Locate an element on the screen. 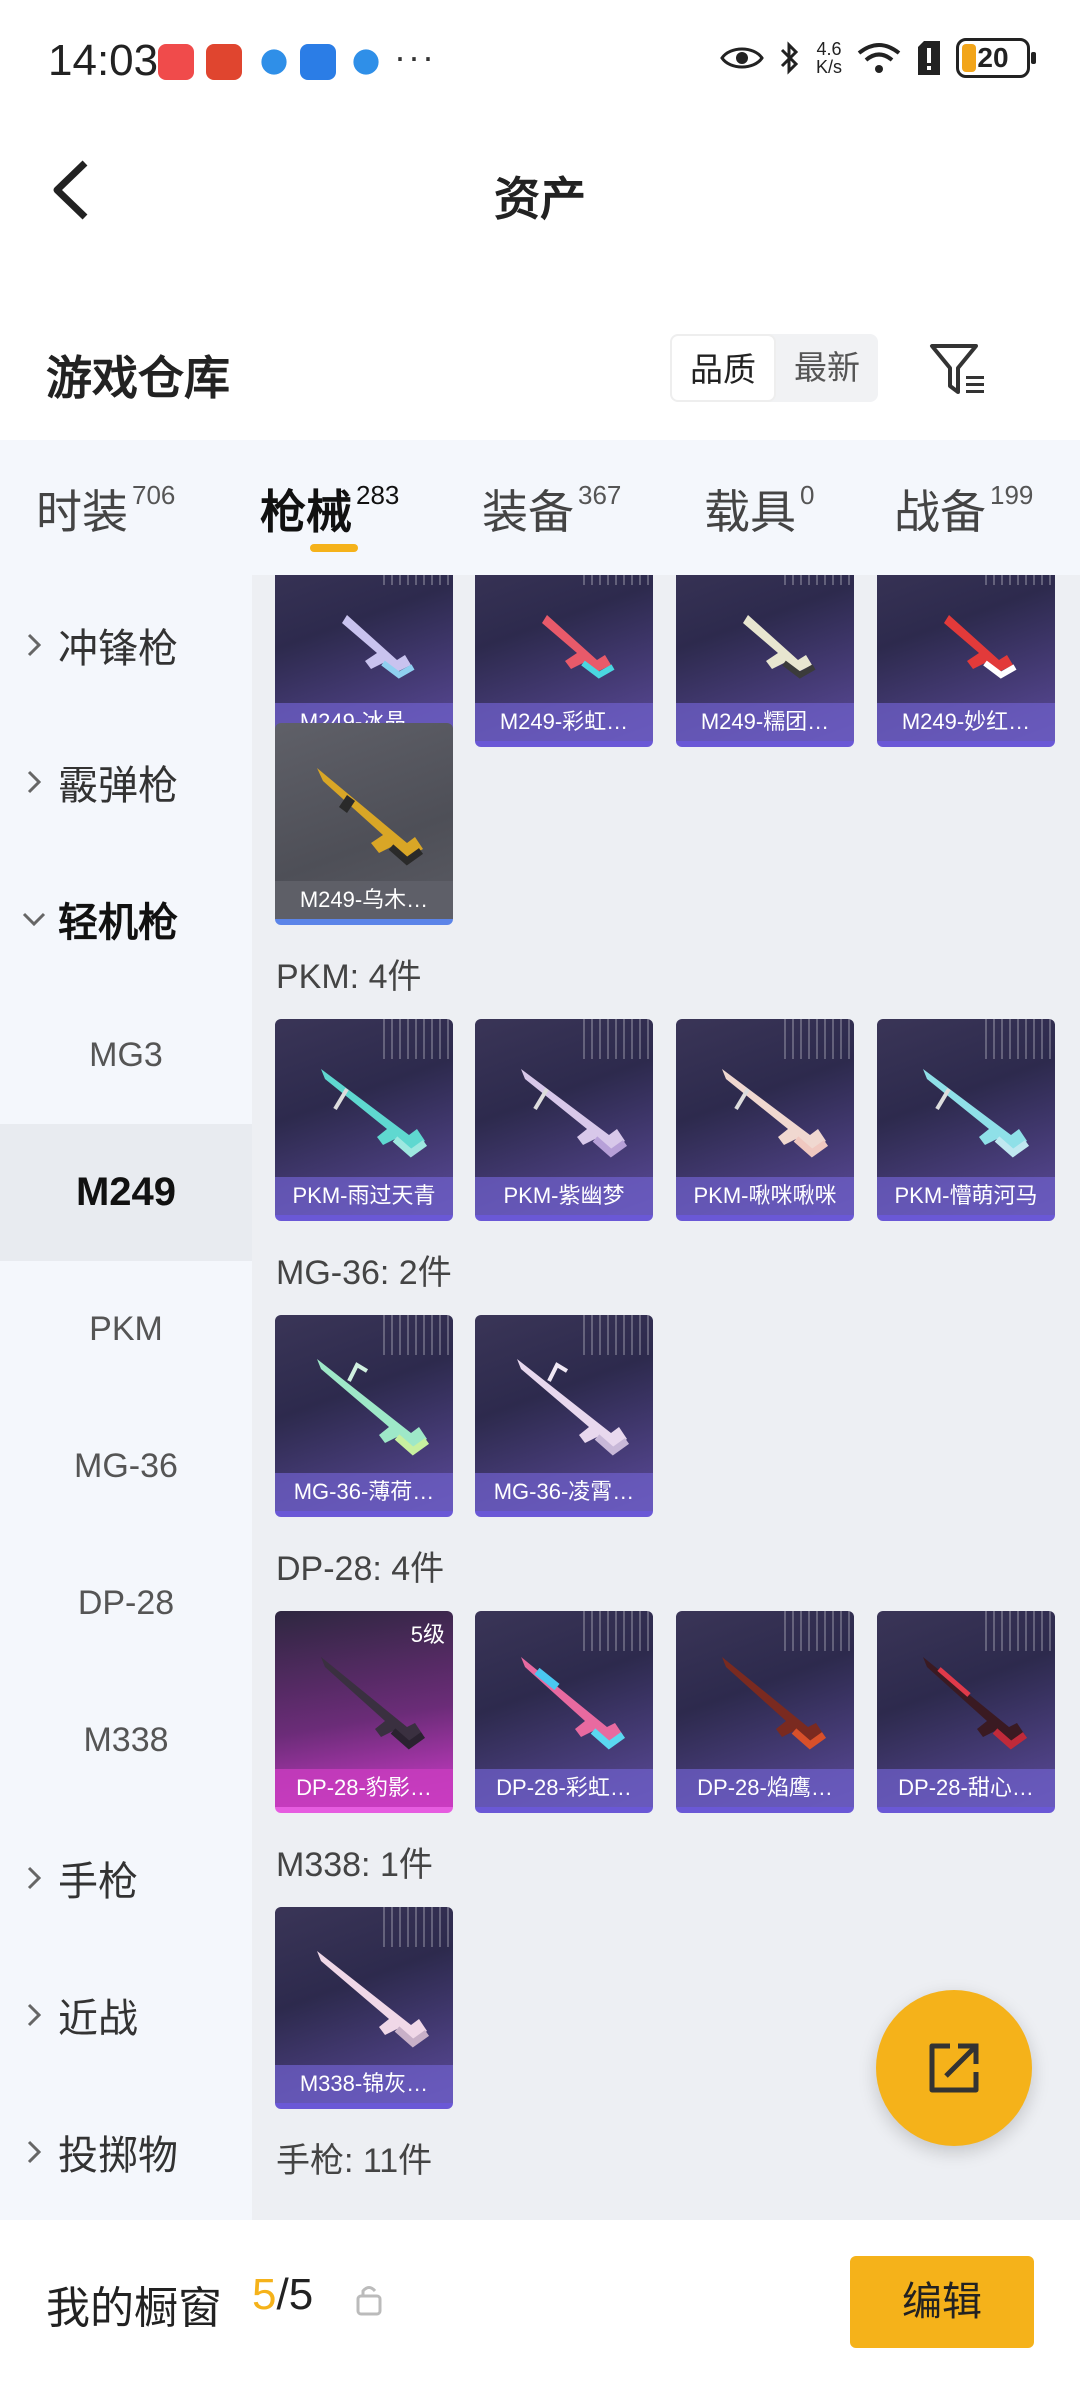 The width and height of the screenshot is (1080, 2382). filter-icon is located at coordinates (957, 369).